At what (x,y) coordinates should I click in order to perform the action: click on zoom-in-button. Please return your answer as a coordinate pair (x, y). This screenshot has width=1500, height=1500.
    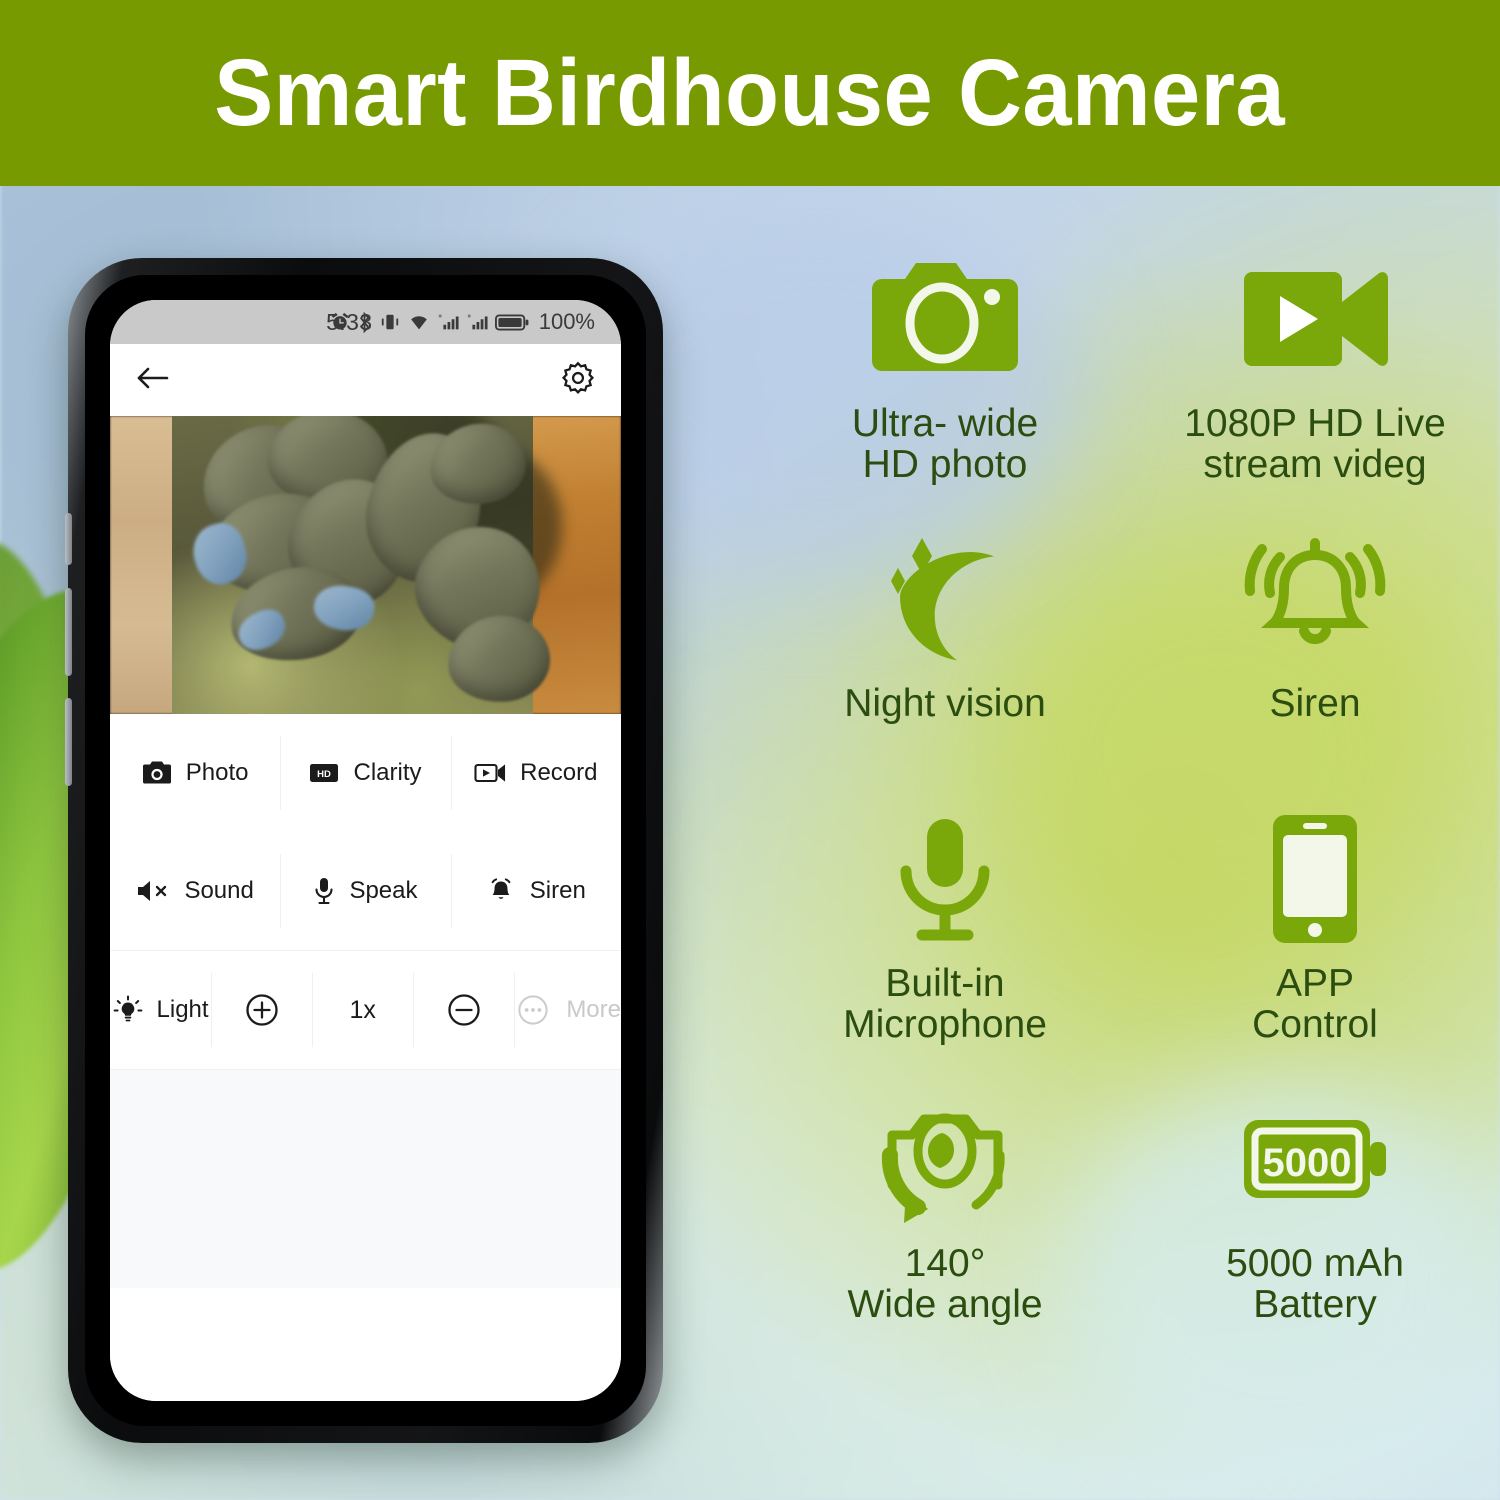
    Looking at the image, I should click on (261, 1010).